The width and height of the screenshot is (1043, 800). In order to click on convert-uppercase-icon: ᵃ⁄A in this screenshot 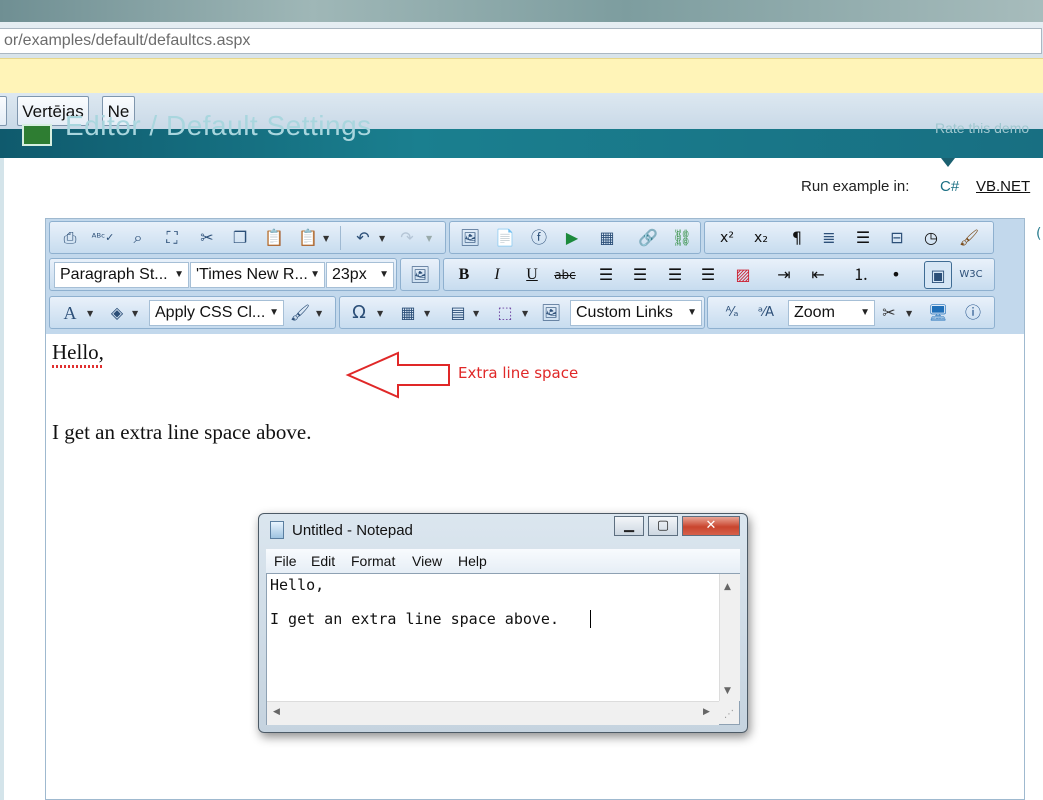, I will do `click(766, 313)`.